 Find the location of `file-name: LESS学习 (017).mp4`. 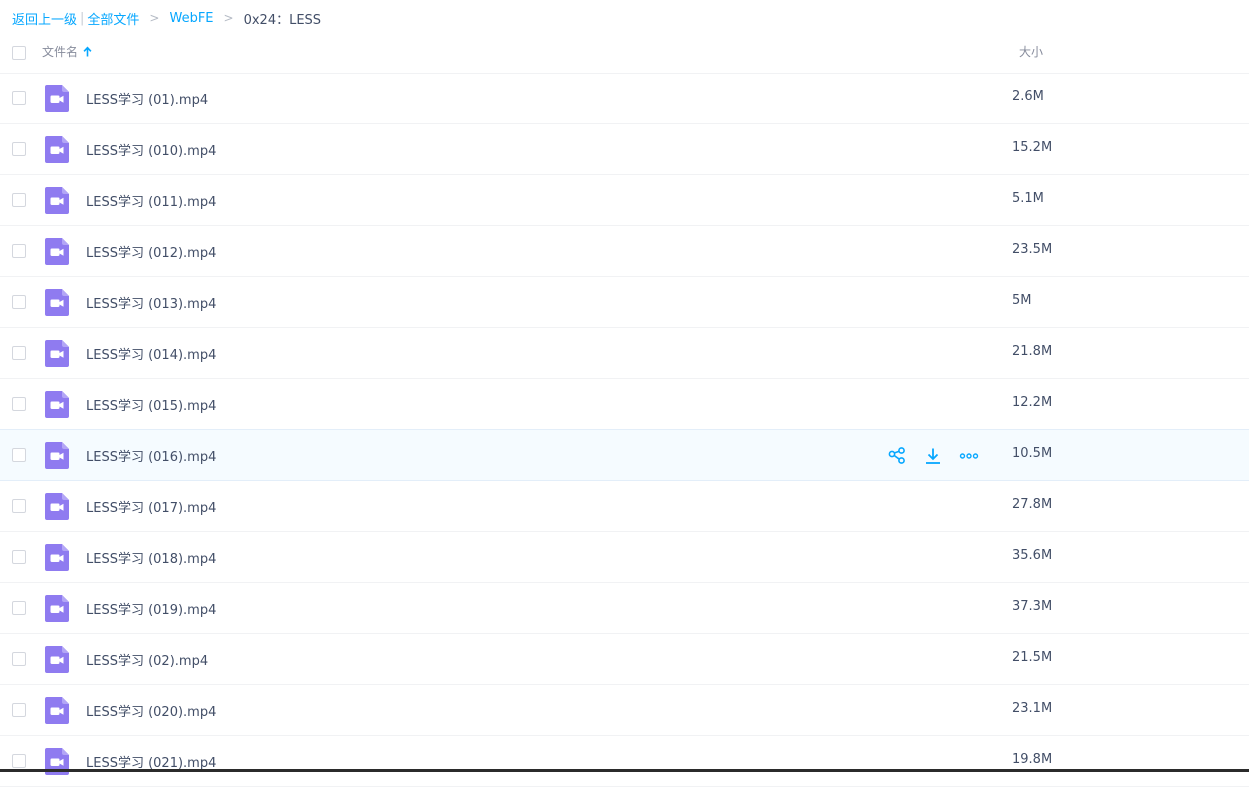

file-name: LESS学习 (017).mp4 is located at coordinates (151, 506).